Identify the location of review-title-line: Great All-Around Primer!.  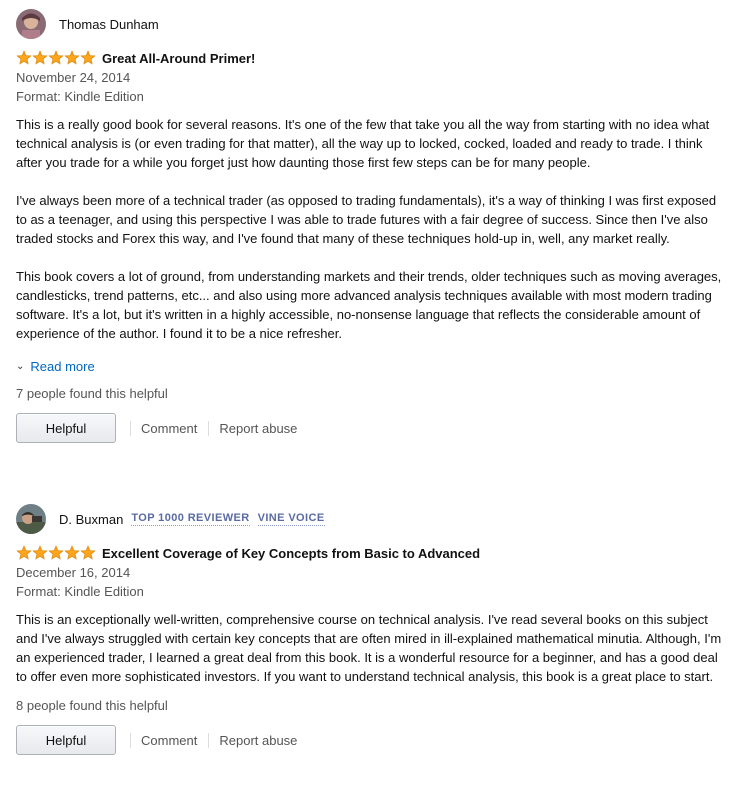
(372, 58).